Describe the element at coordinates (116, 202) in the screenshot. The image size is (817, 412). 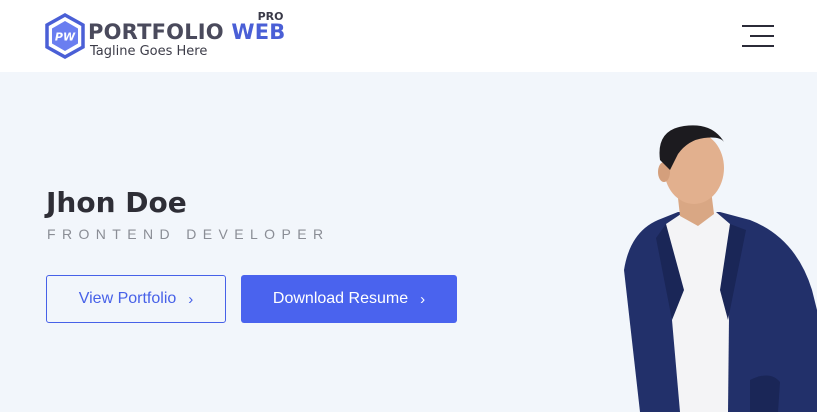
I see `hero-name: Jhon Doe` at that location.